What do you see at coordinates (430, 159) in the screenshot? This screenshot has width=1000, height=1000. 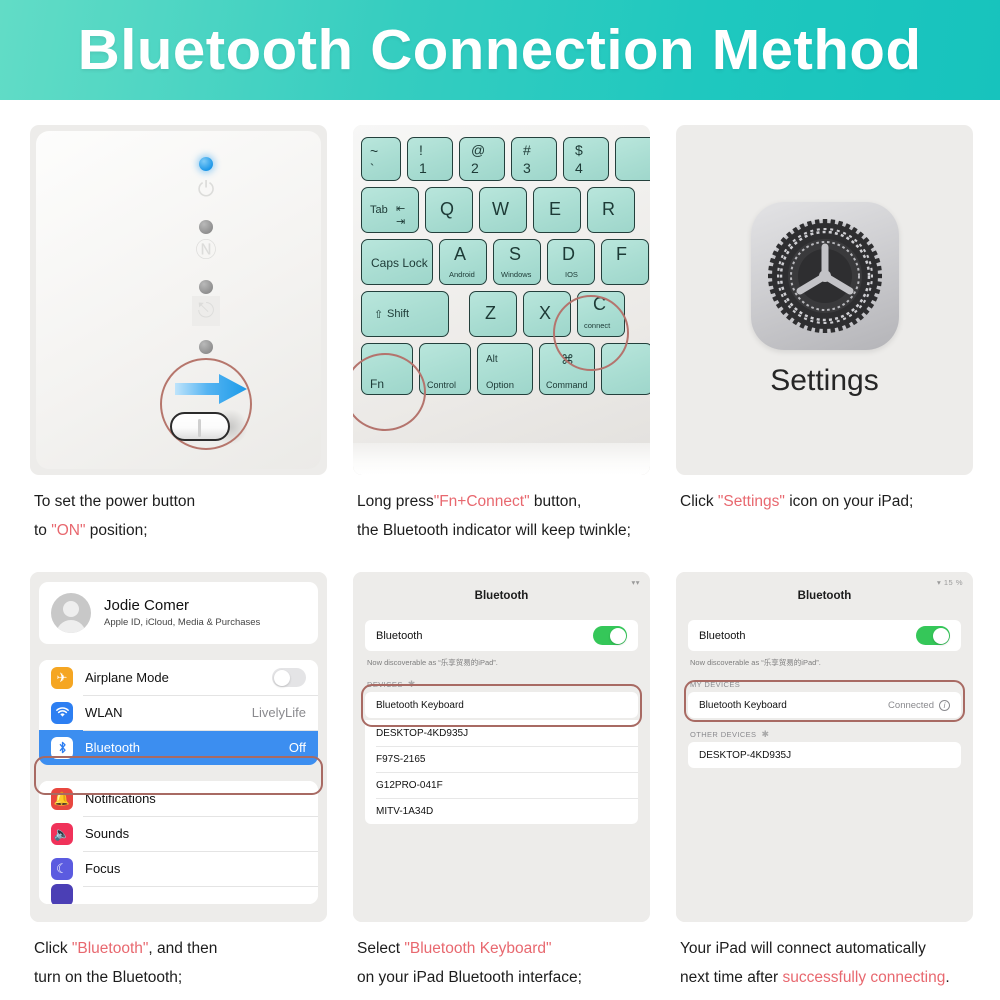 I see `key-1: ! 1` at bounding box center [430, 159].